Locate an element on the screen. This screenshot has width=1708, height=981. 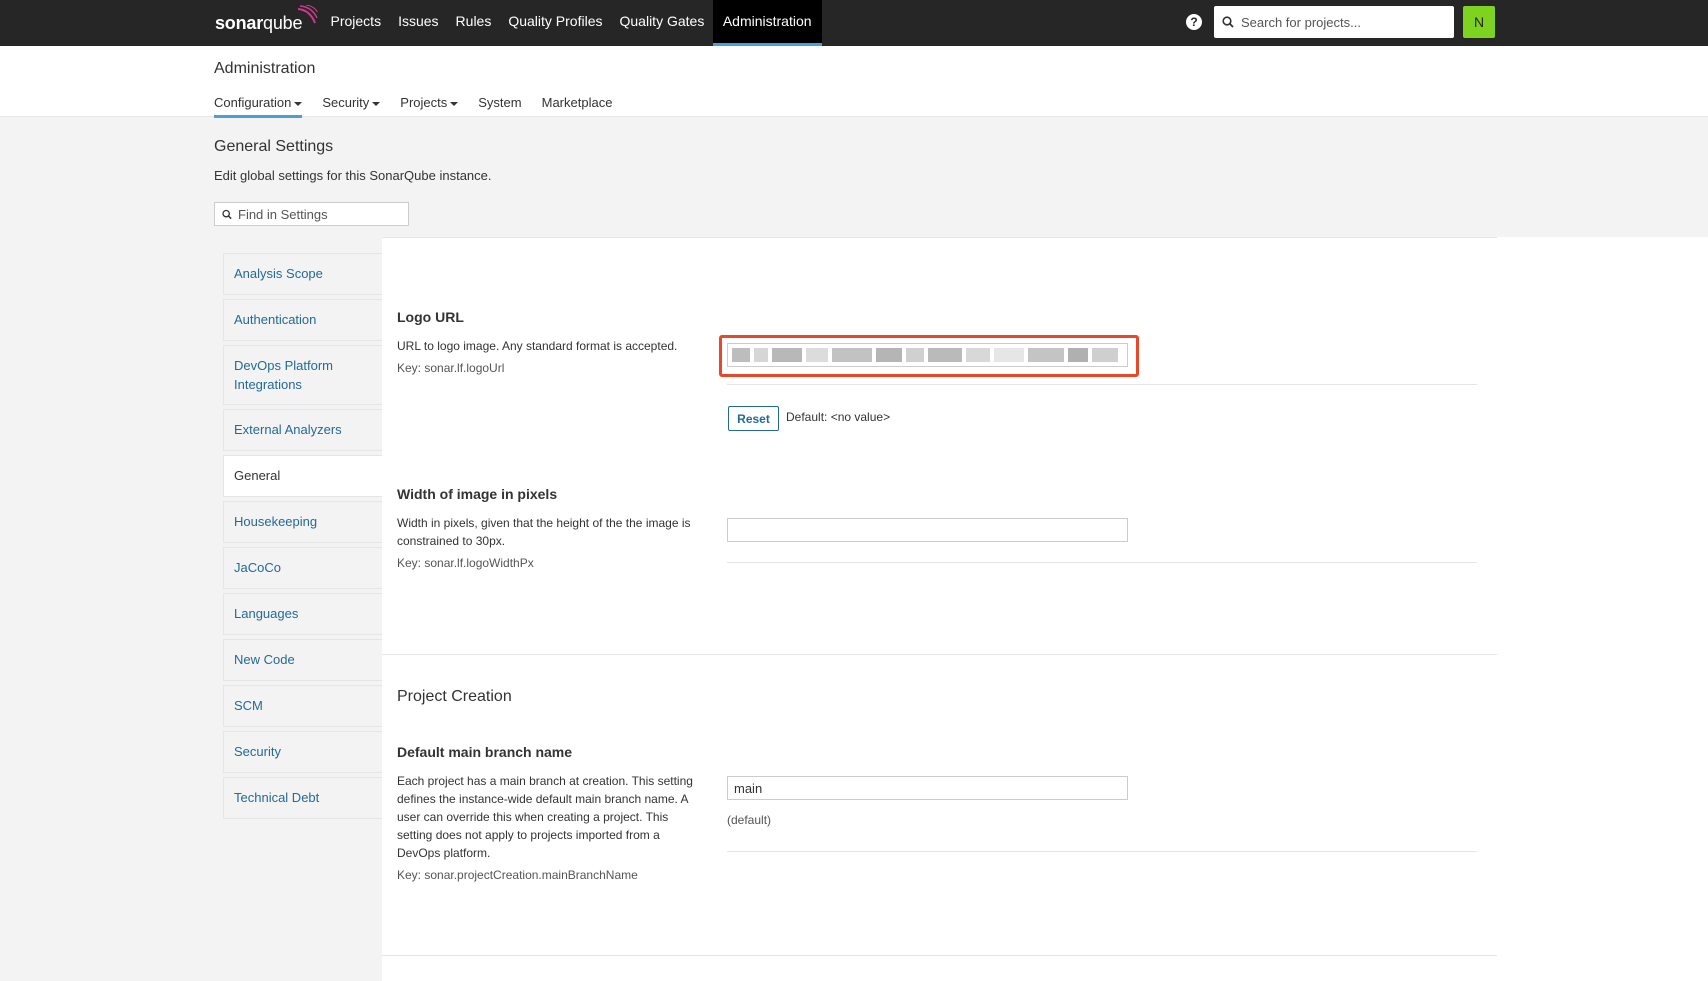
main-branch-title: Default main branch name is located at coordinates (485, 752).